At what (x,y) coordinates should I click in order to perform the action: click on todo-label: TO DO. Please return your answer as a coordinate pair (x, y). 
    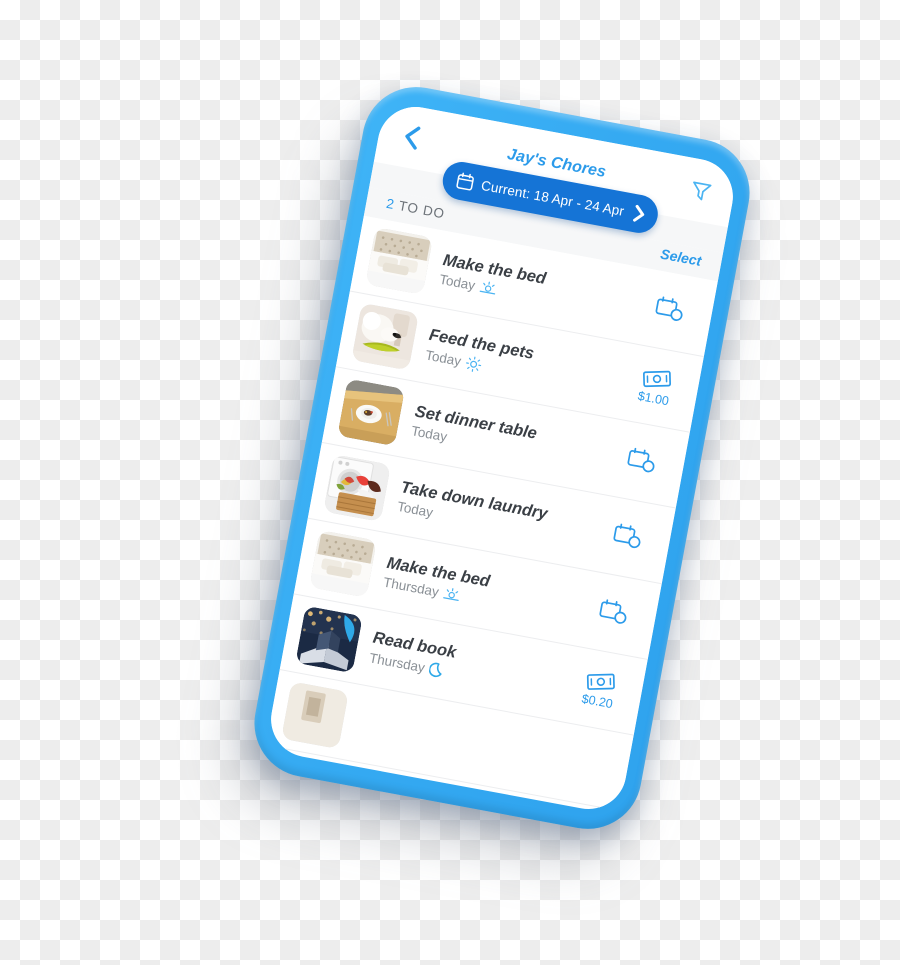
    Looking at the image, I should click on (422, 209).